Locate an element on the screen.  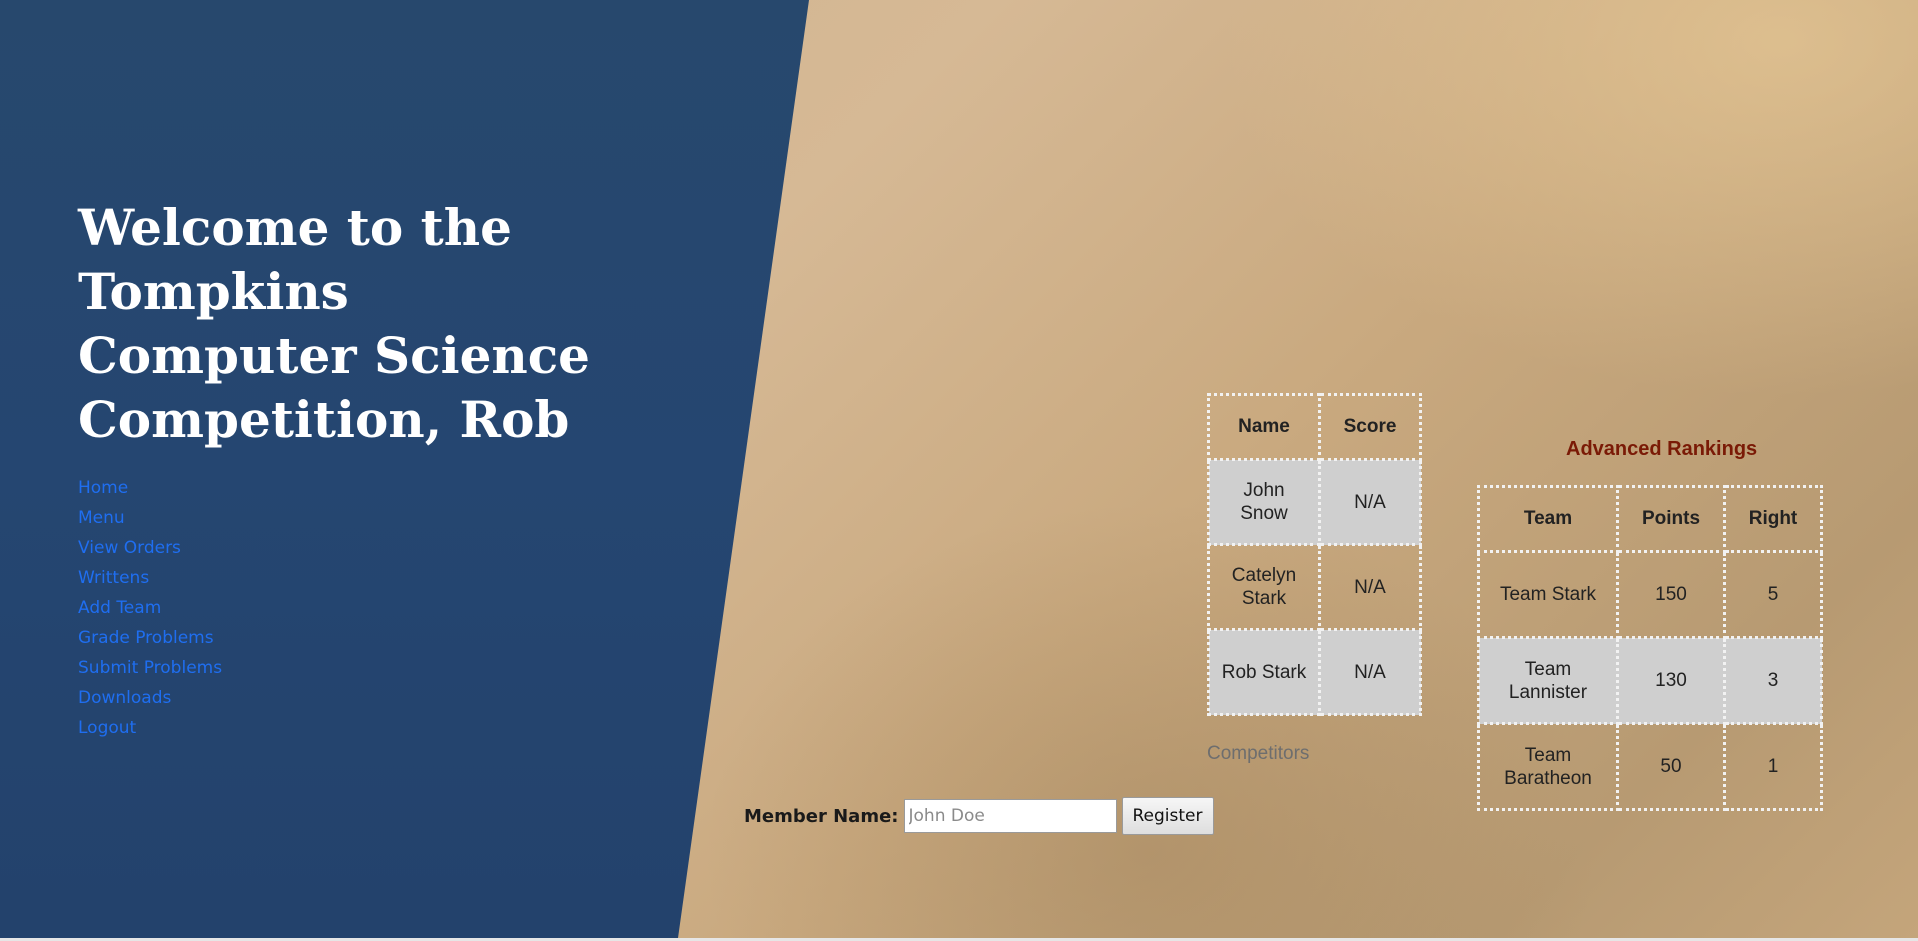
table-row: John Snow N/A is located at coordinates (1314, 502).